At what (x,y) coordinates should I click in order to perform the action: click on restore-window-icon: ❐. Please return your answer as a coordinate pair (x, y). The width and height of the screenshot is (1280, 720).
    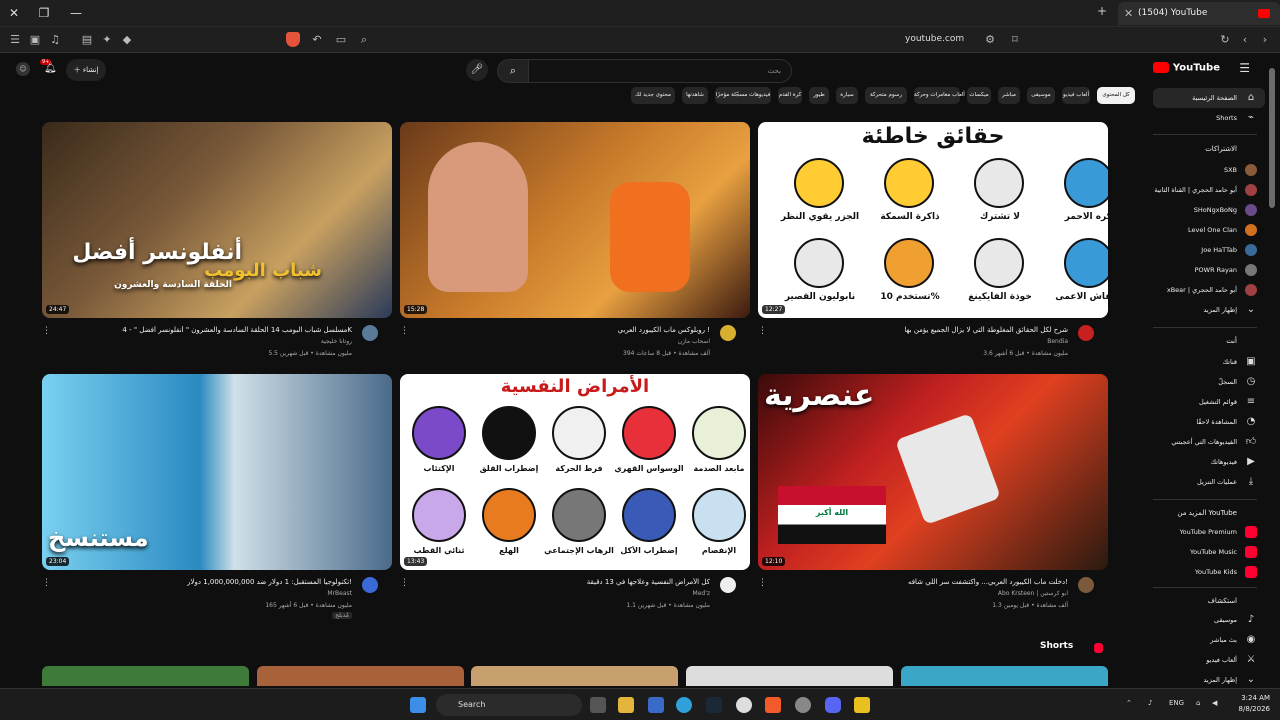
    Looking at the image, I should click on (44, 13).